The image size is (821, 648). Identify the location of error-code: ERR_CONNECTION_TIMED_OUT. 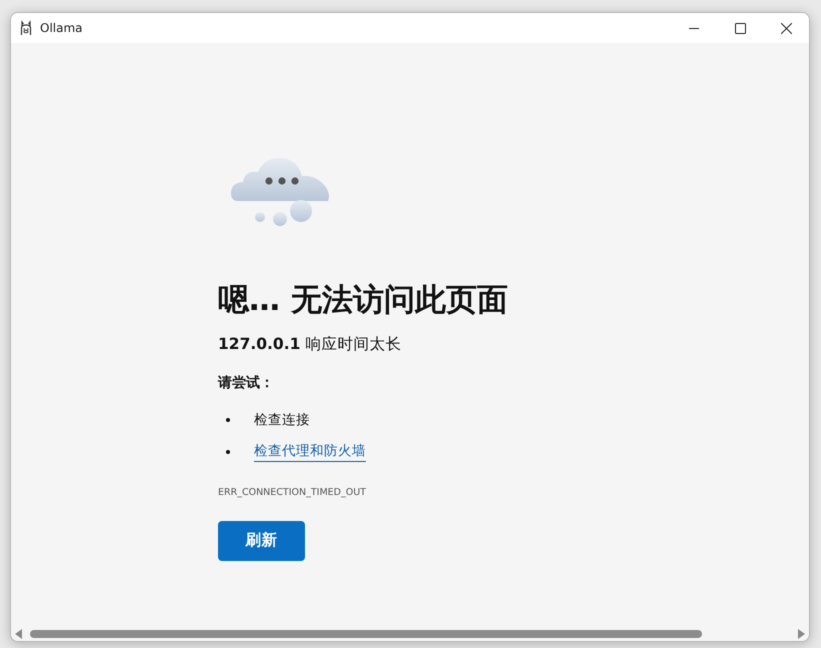
(292, 493).